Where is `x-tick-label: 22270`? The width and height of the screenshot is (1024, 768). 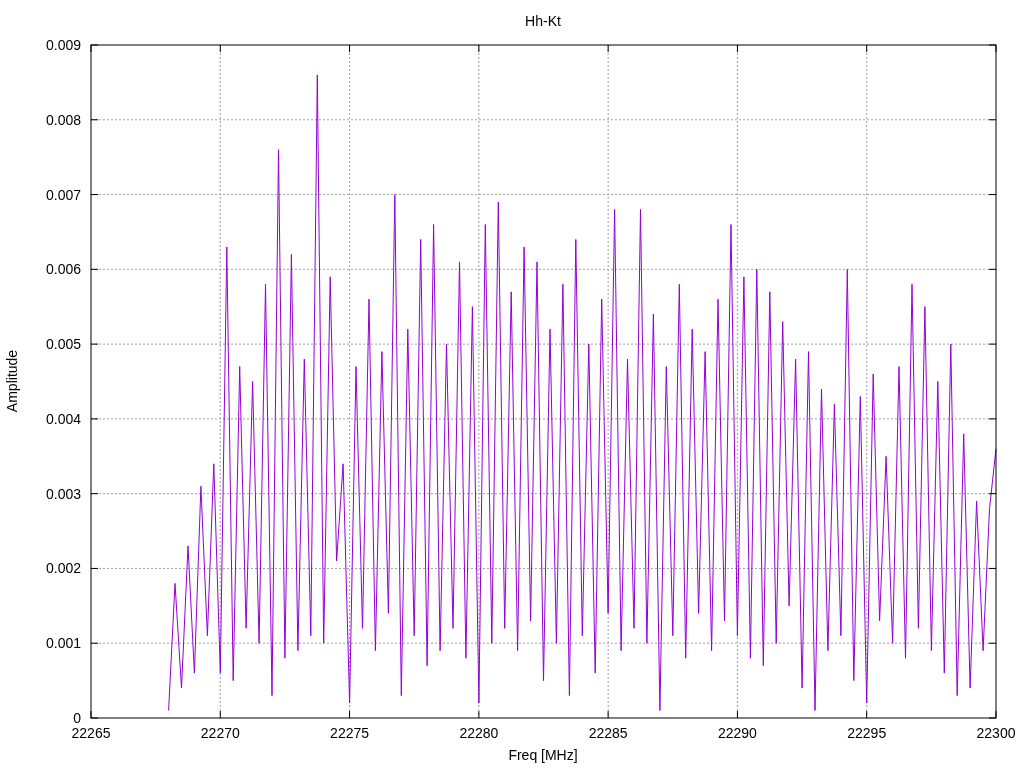 x-tick-label: 22270 is located at coordinates (220, 733).